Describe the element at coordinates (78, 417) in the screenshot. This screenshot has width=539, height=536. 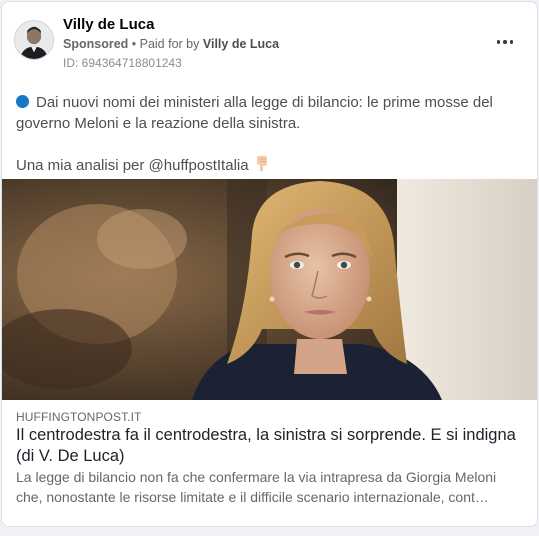
I see `link-domain: HUFFINGTONPOST.IT` at that location.